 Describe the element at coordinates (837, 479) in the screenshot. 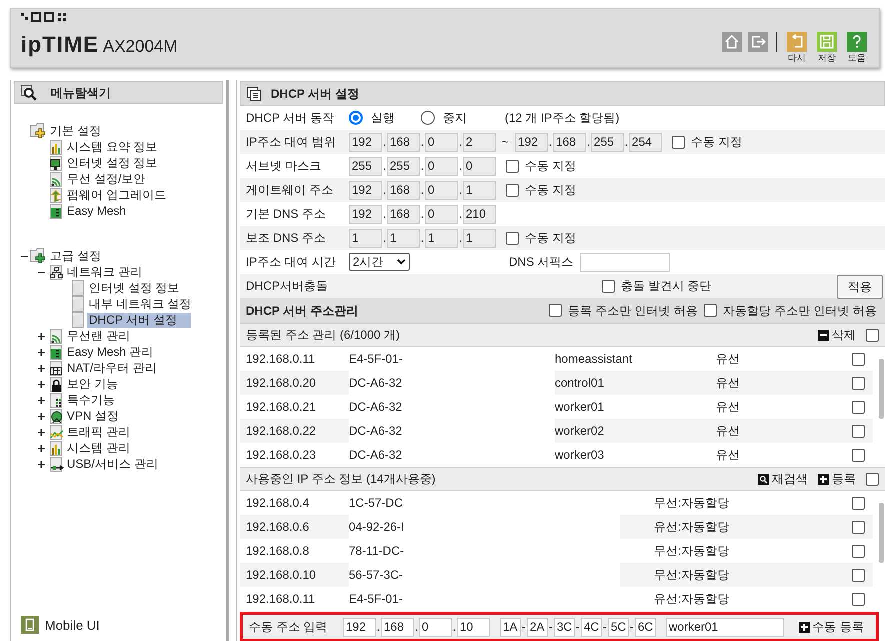

I see `add-button: 등록` at that location.